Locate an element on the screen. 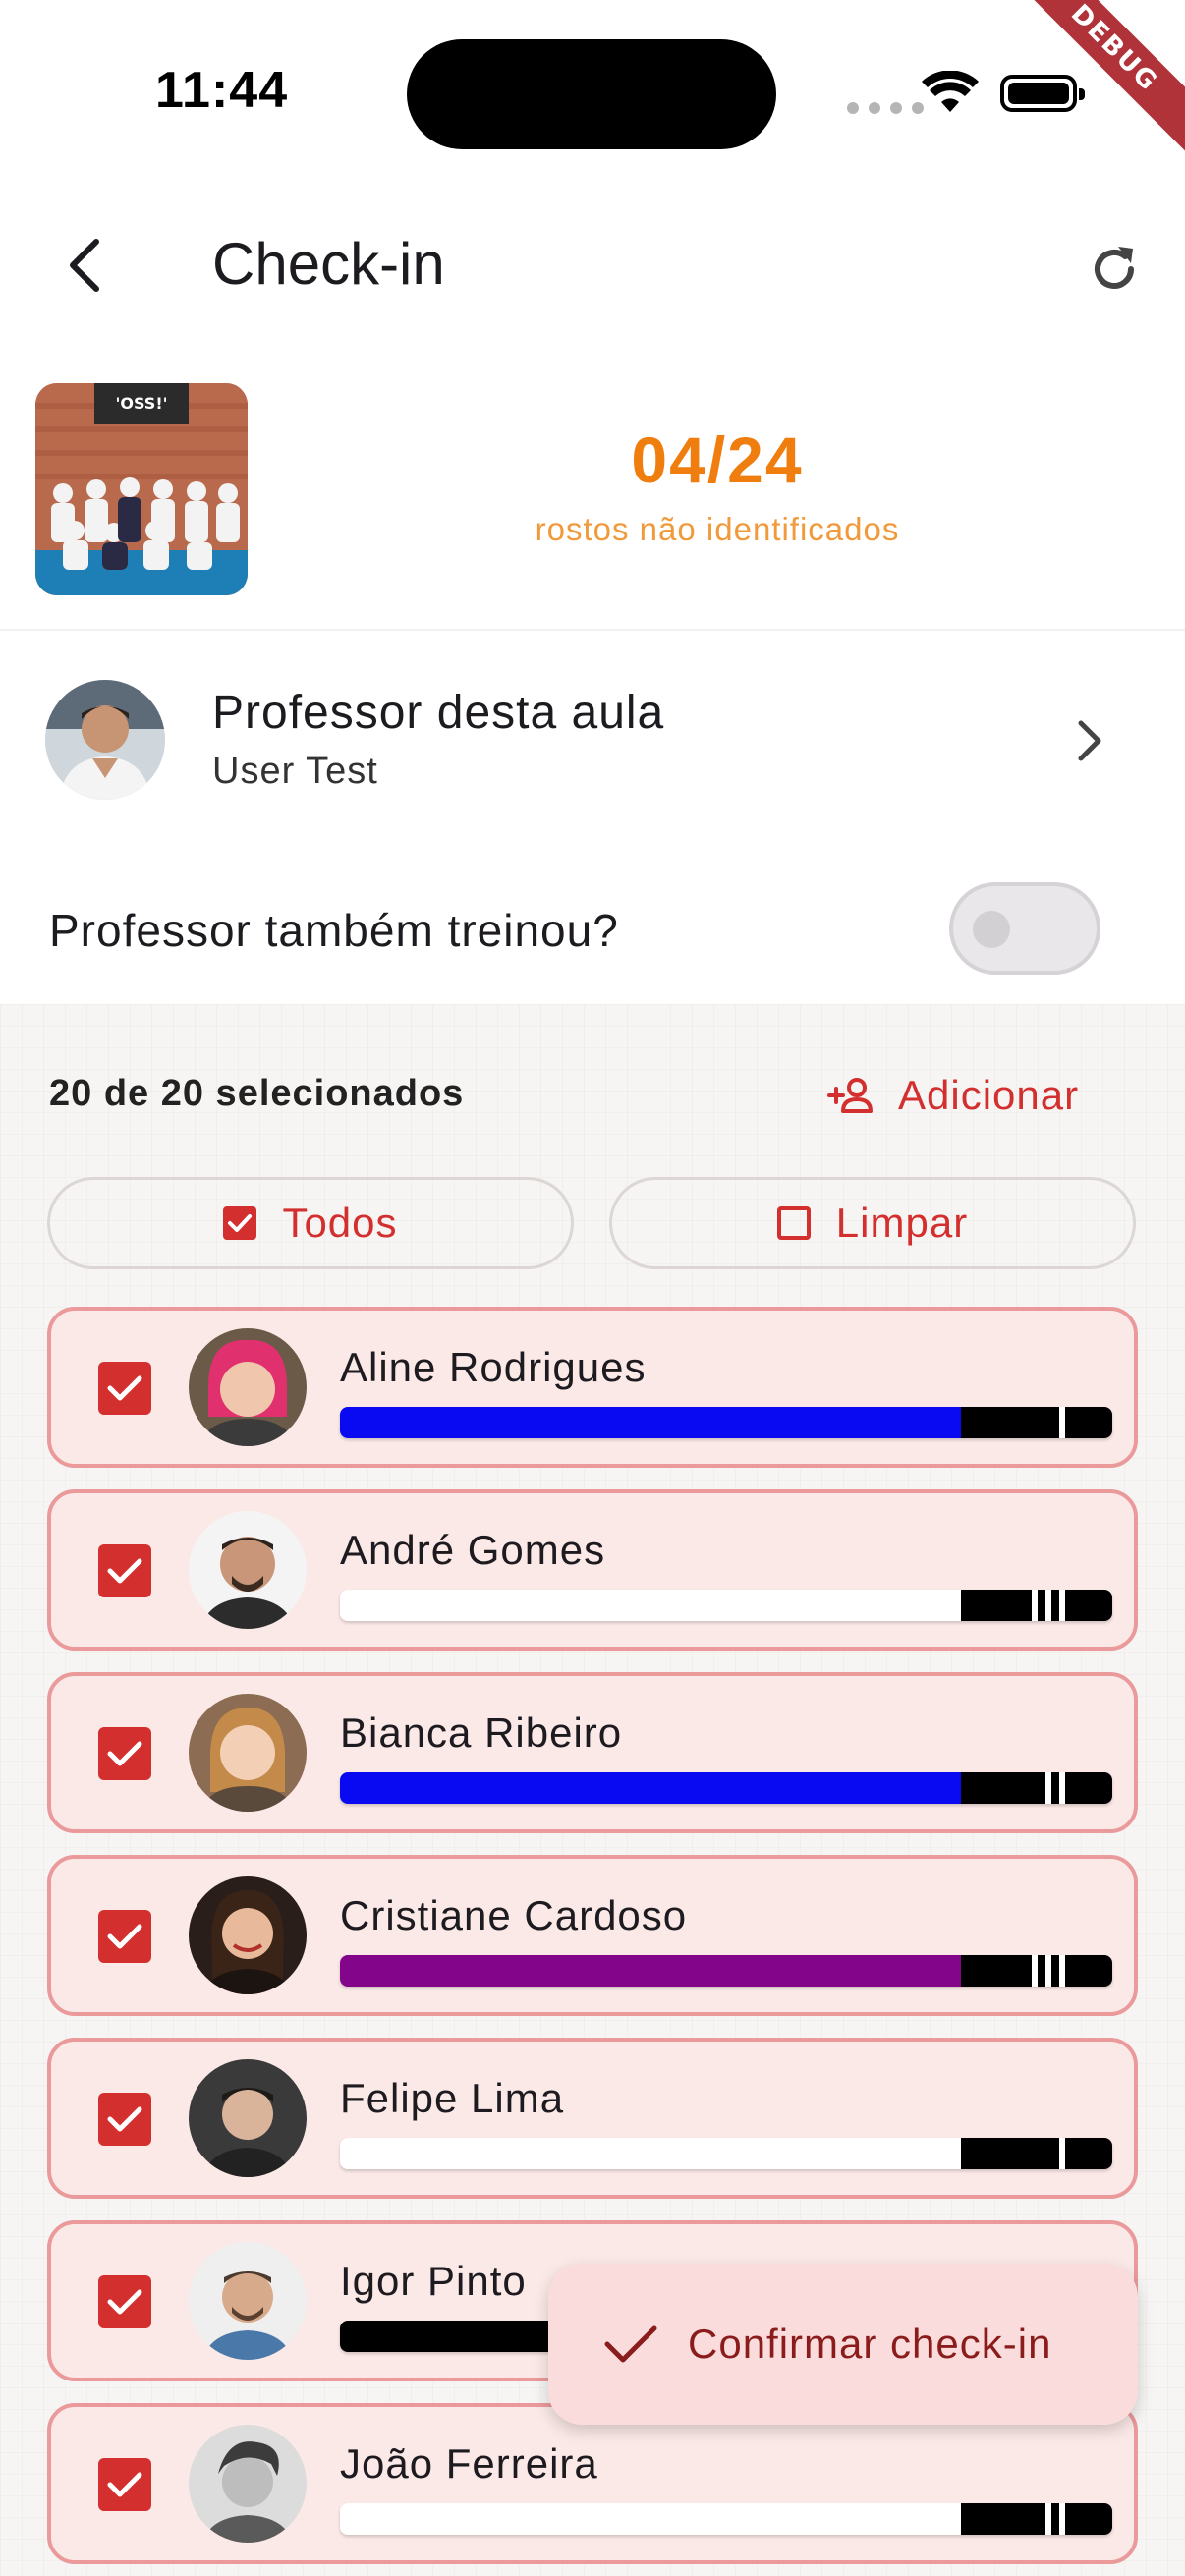 The image size is (1185, 2576). class-photo-image: 'OSS!' is located at coordinates (141, 489).